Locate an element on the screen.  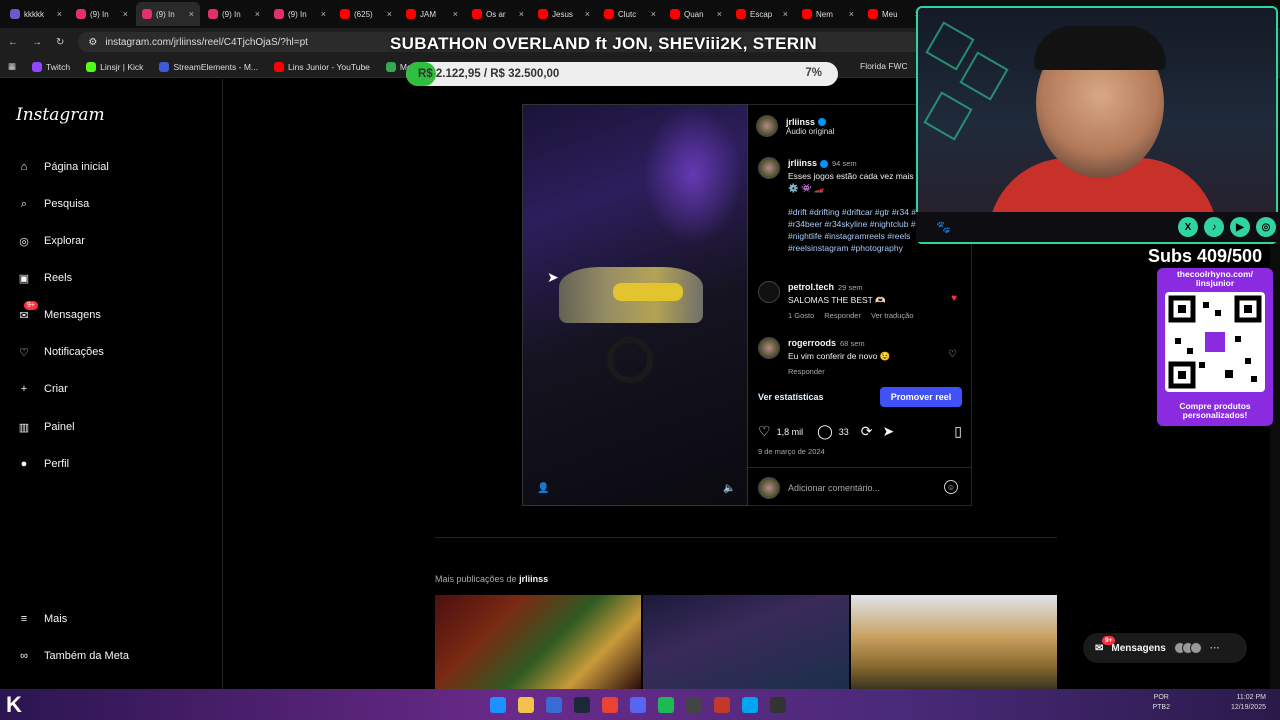
more-posts-user: jrliinss is located at coordinates (533, 579).